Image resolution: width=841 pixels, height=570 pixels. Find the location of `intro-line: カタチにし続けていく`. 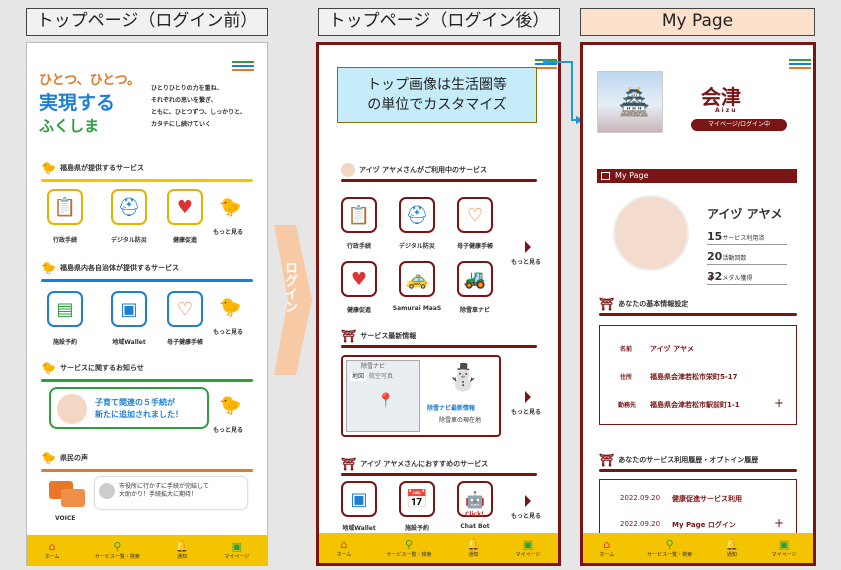

intro-line: カタチにし続けていく is located at coordinates (181, 124).